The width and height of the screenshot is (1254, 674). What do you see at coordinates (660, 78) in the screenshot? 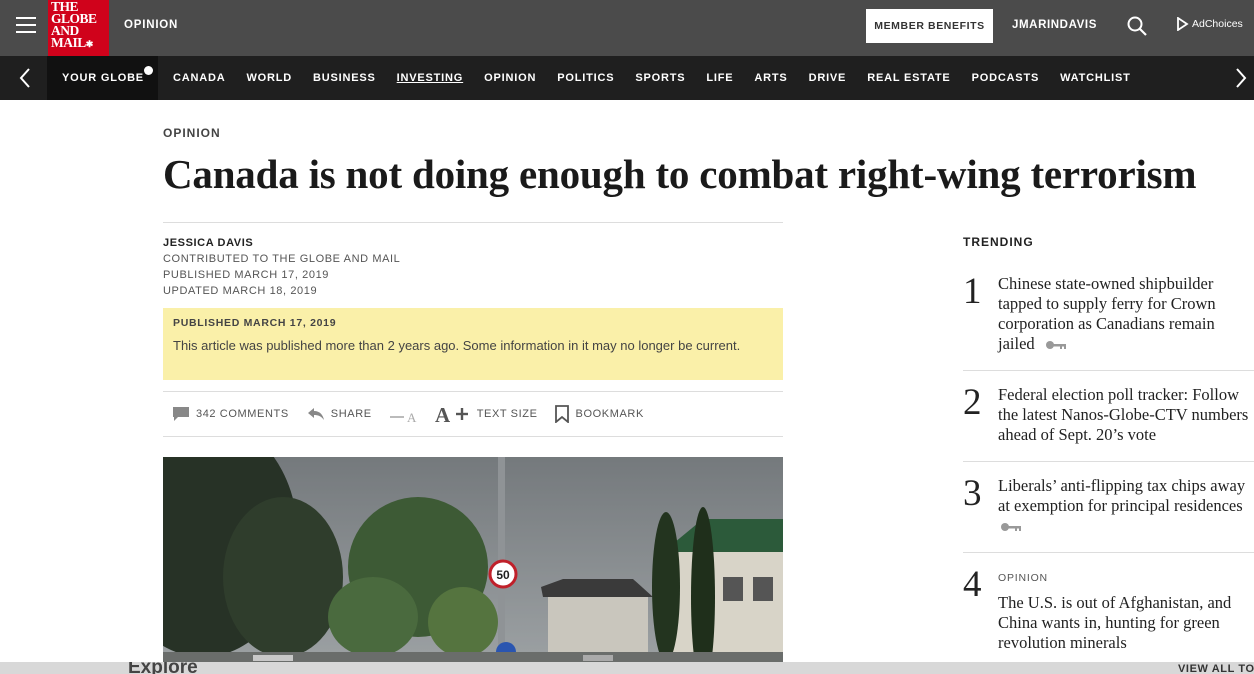
I see `nav-item-sports: SPORTS` at bounding box center [660, 78].